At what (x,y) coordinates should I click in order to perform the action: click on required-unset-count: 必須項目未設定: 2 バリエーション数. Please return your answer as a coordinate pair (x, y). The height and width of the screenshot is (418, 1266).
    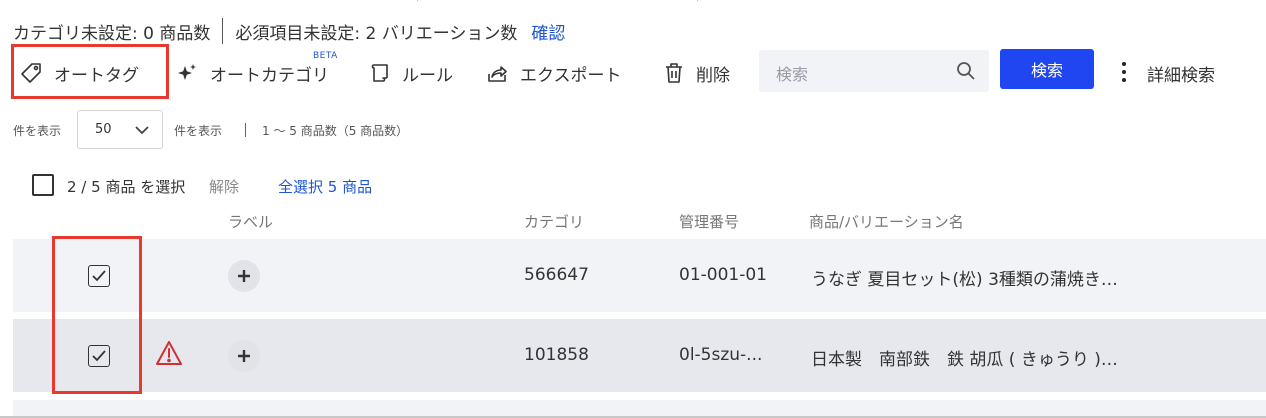
    Looking at the image, I should click on (376, 33).